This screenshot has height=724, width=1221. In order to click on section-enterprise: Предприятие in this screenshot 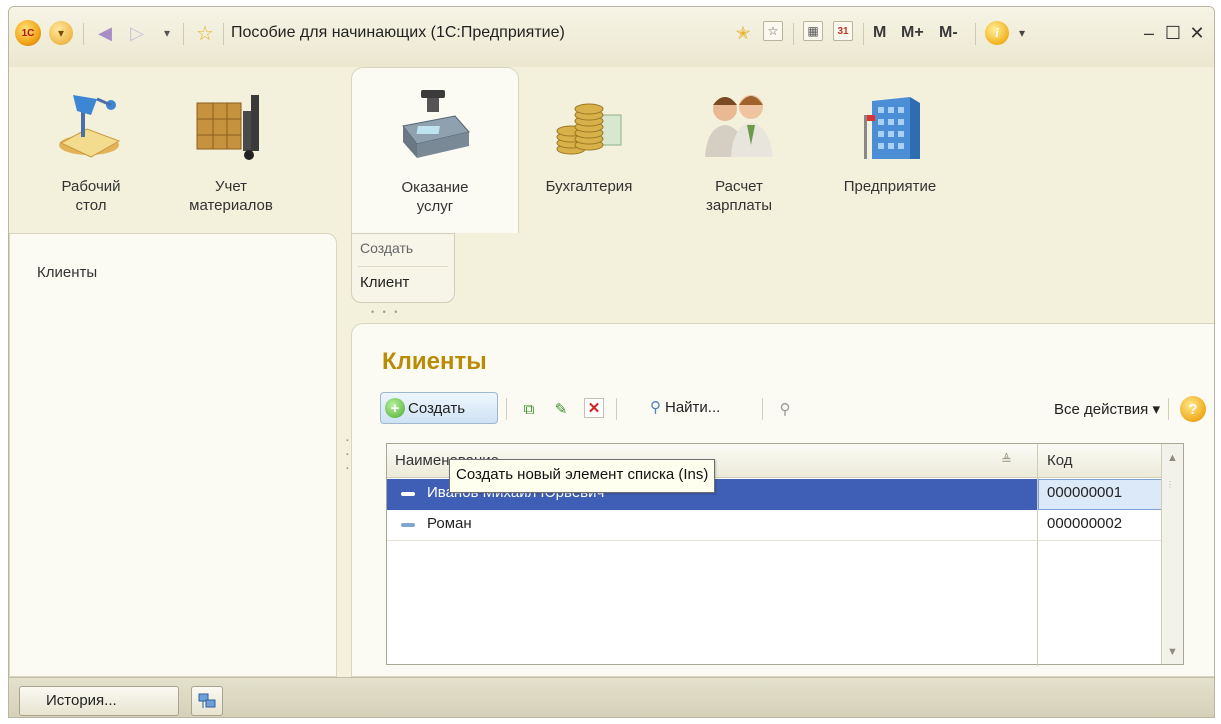, I will do `click(890, 150)`.